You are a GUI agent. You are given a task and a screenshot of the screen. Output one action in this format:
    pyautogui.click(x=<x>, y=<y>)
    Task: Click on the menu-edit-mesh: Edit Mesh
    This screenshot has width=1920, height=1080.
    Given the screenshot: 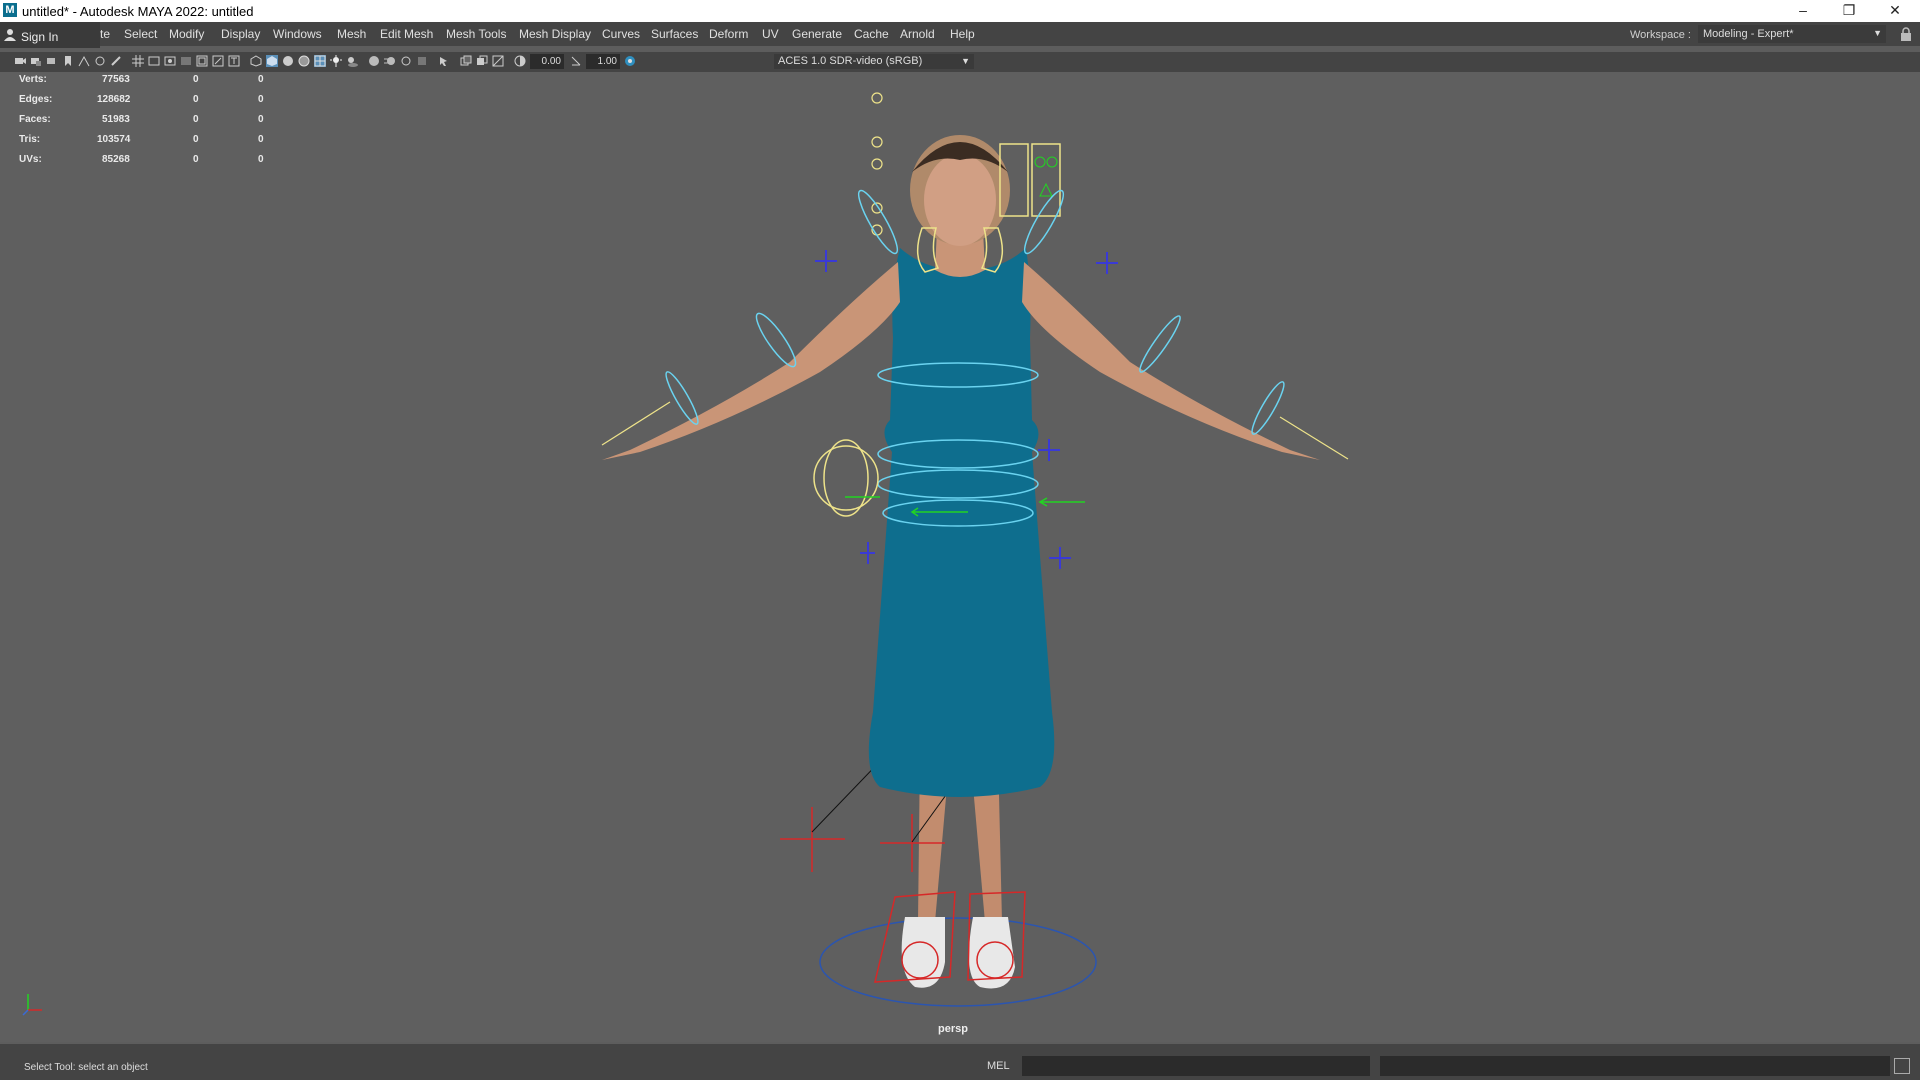 What is the action you would take?
    pyautogui.click(x=406, y=34)
    